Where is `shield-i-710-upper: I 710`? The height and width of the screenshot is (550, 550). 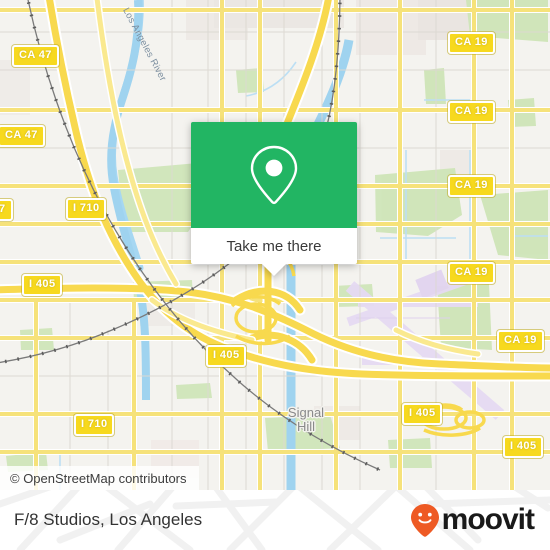 shield-i-710-upper: I 710 is located at coordinates (86, 209).